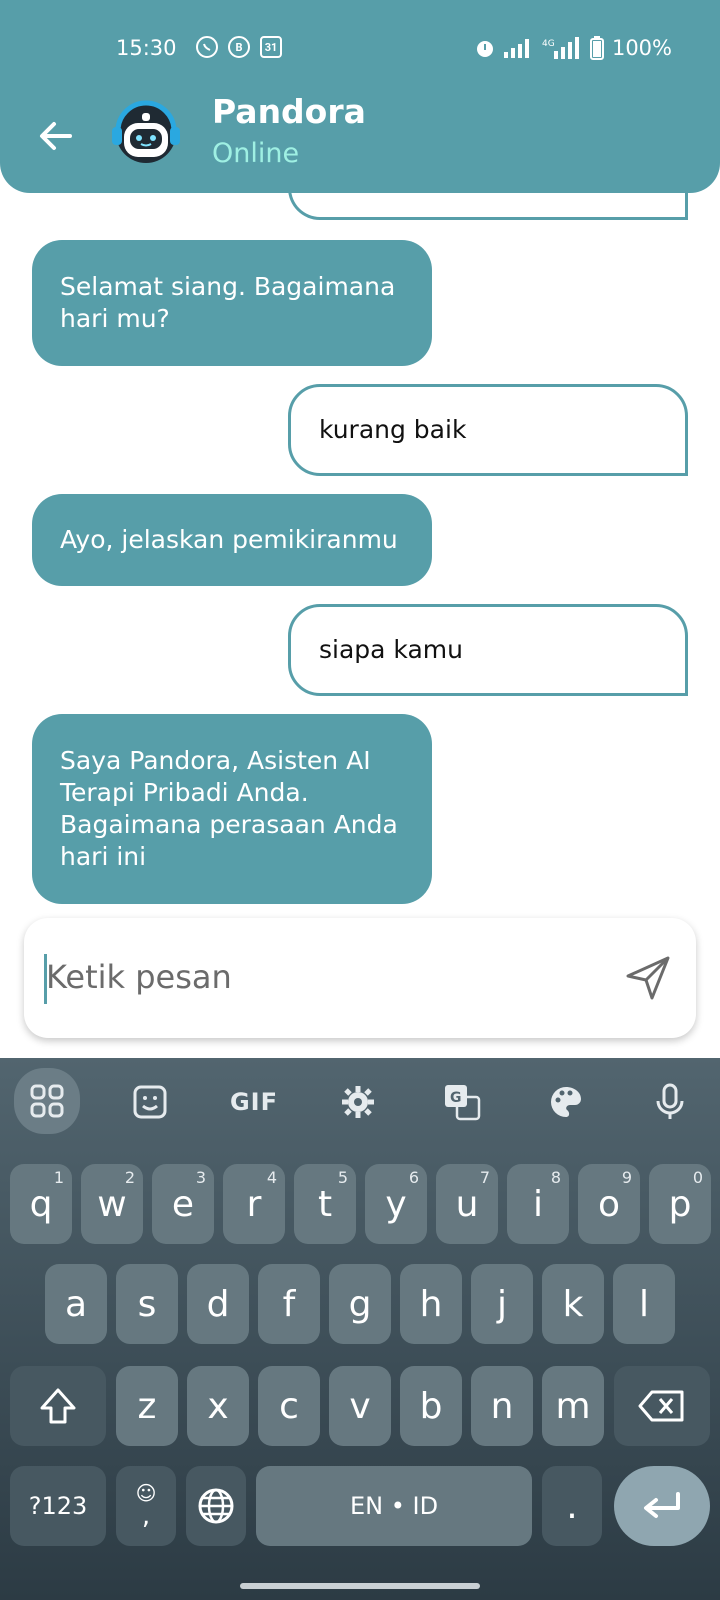 This screenshot has height=1600, width=720. I want to click on key-m: m, so click(573, 1406).